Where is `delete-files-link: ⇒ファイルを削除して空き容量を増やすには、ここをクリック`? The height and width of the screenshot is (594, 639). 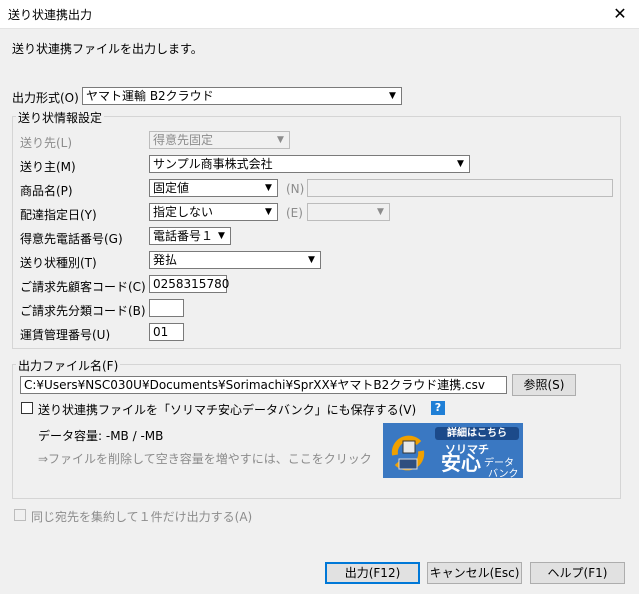
delete-files-link: ⇒ファイルを削除して空き容量を増やすには、ここをクリック is located at coordinates (205, 458).